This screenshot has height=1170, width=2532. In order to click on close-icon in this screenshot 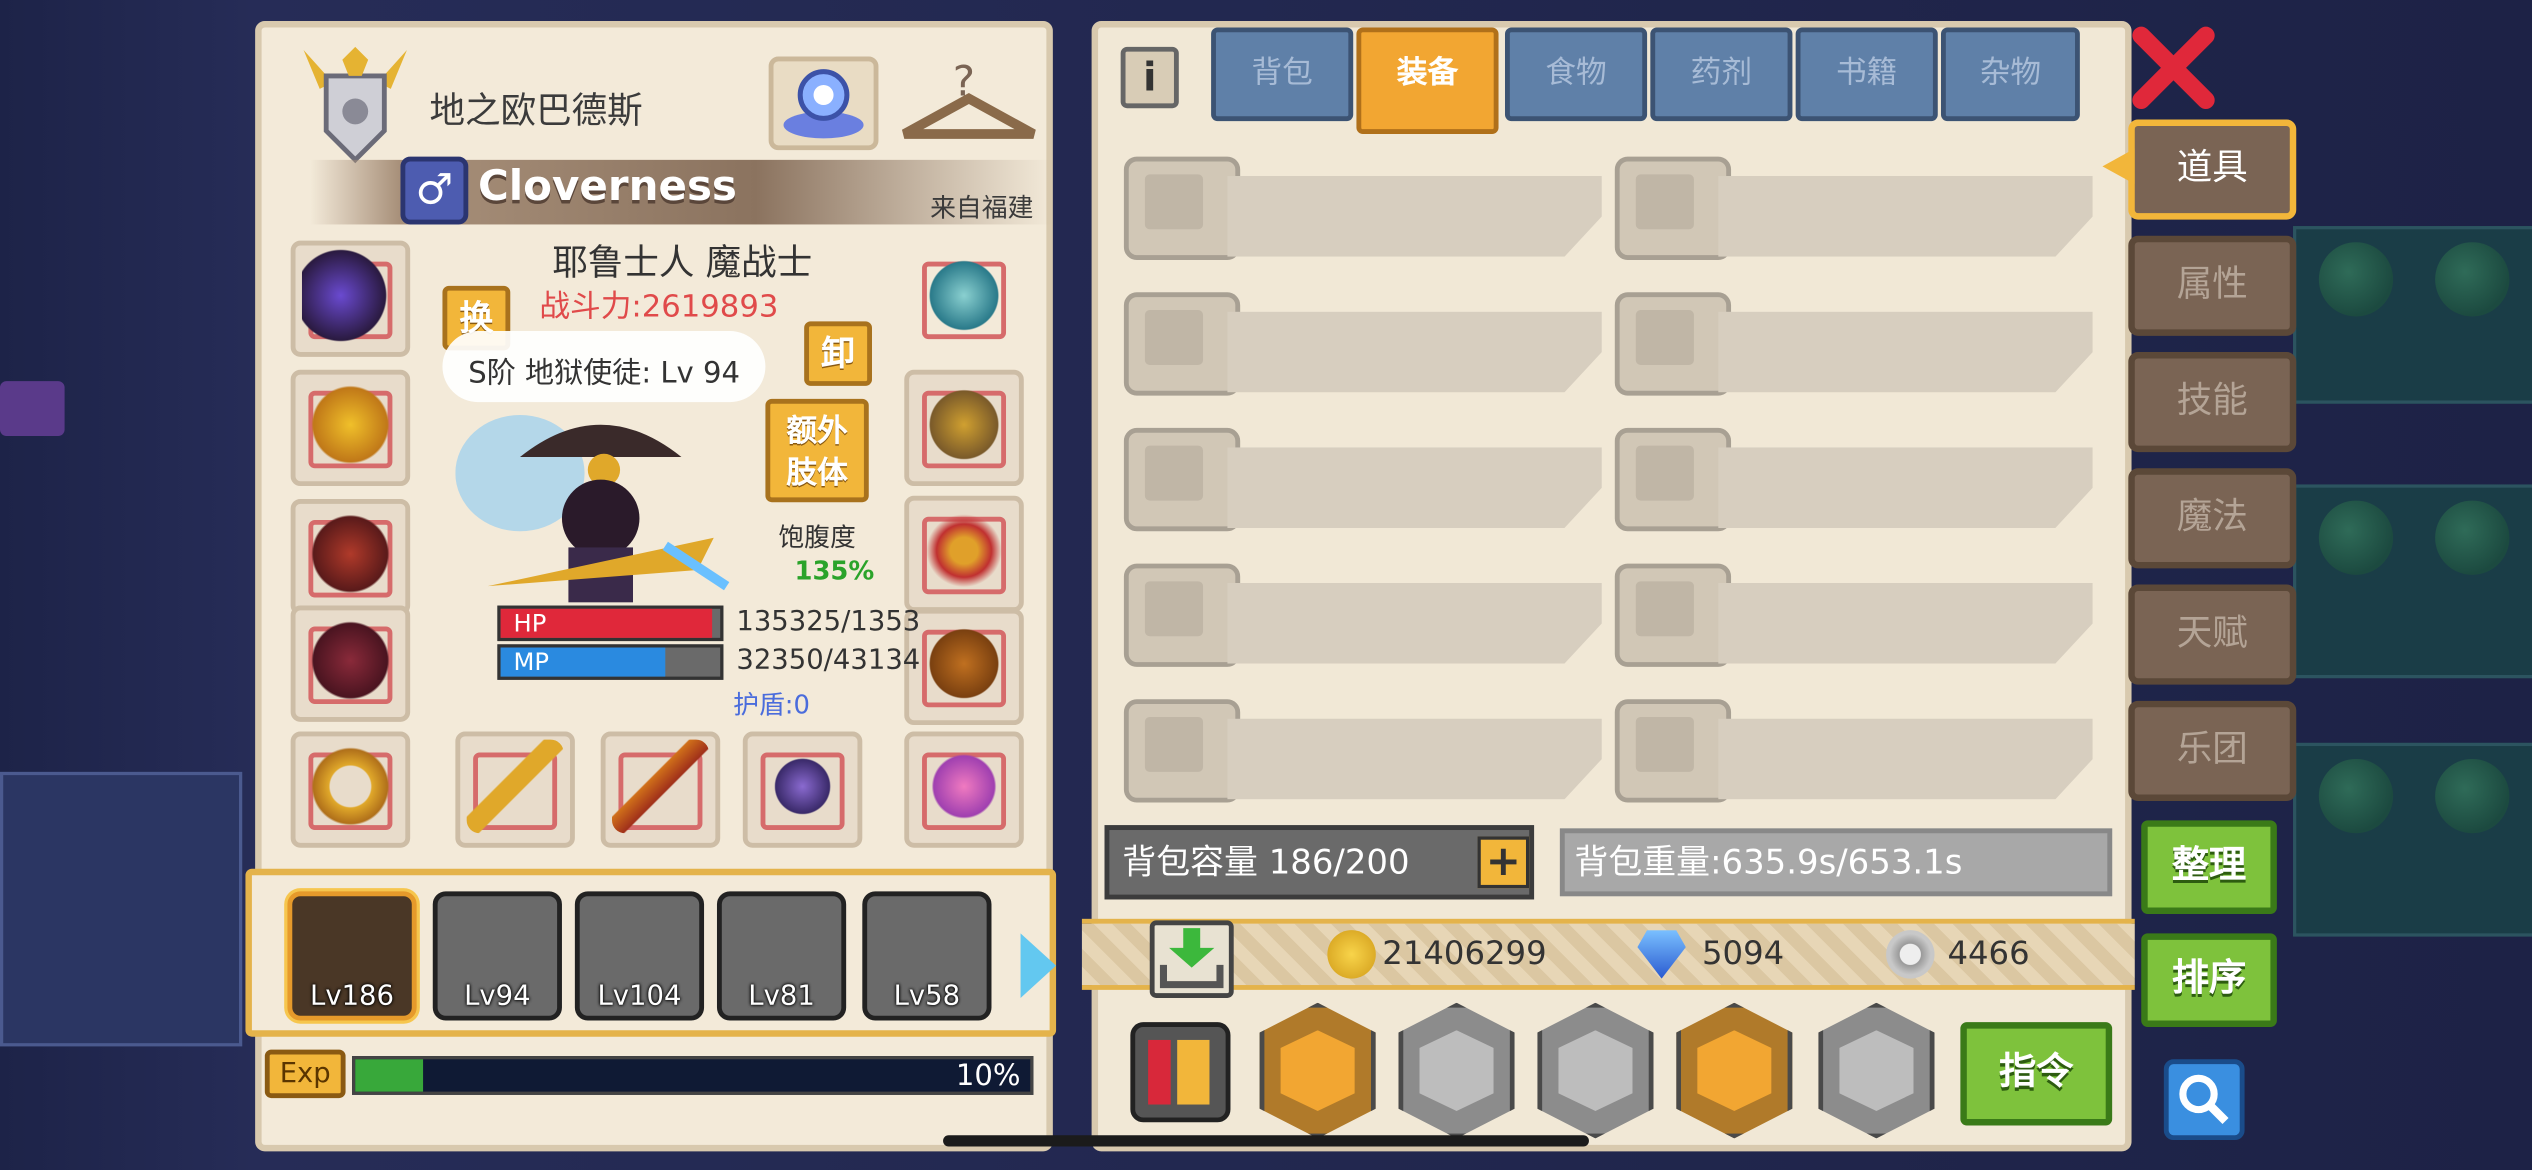, I will do `click(2173, 68)`.